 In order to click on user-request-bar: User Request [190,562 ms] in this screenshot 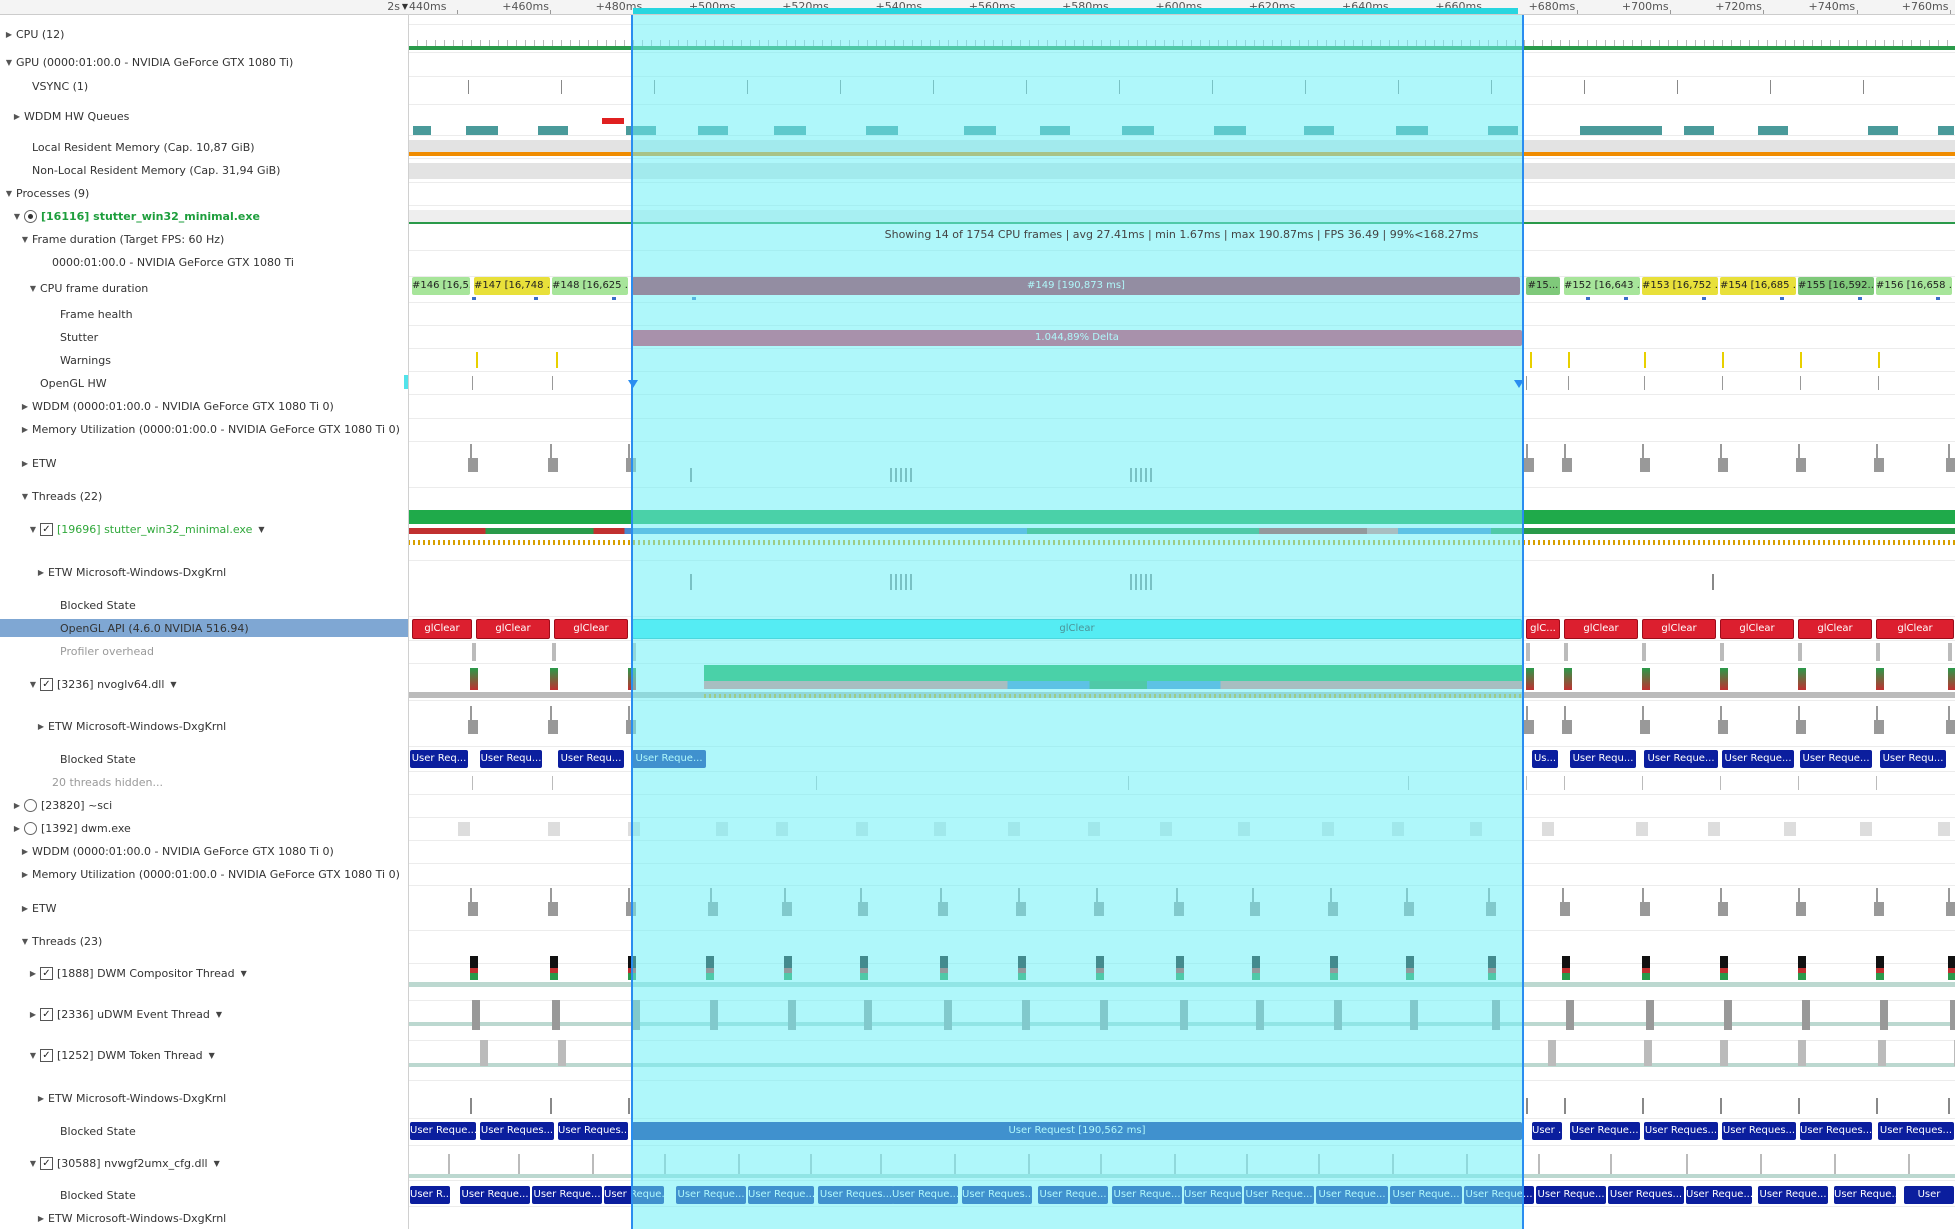, I will do `click(1077, 1131)`.